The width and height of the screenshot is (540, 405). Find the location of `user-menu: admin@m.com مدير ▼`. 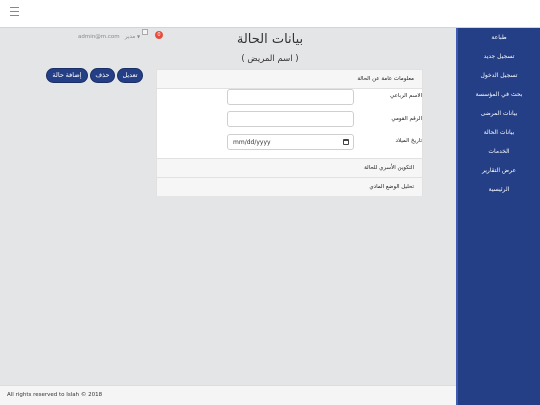

user-menu: admin@m.com مدير ▼ is located at coordinates (109, 37).